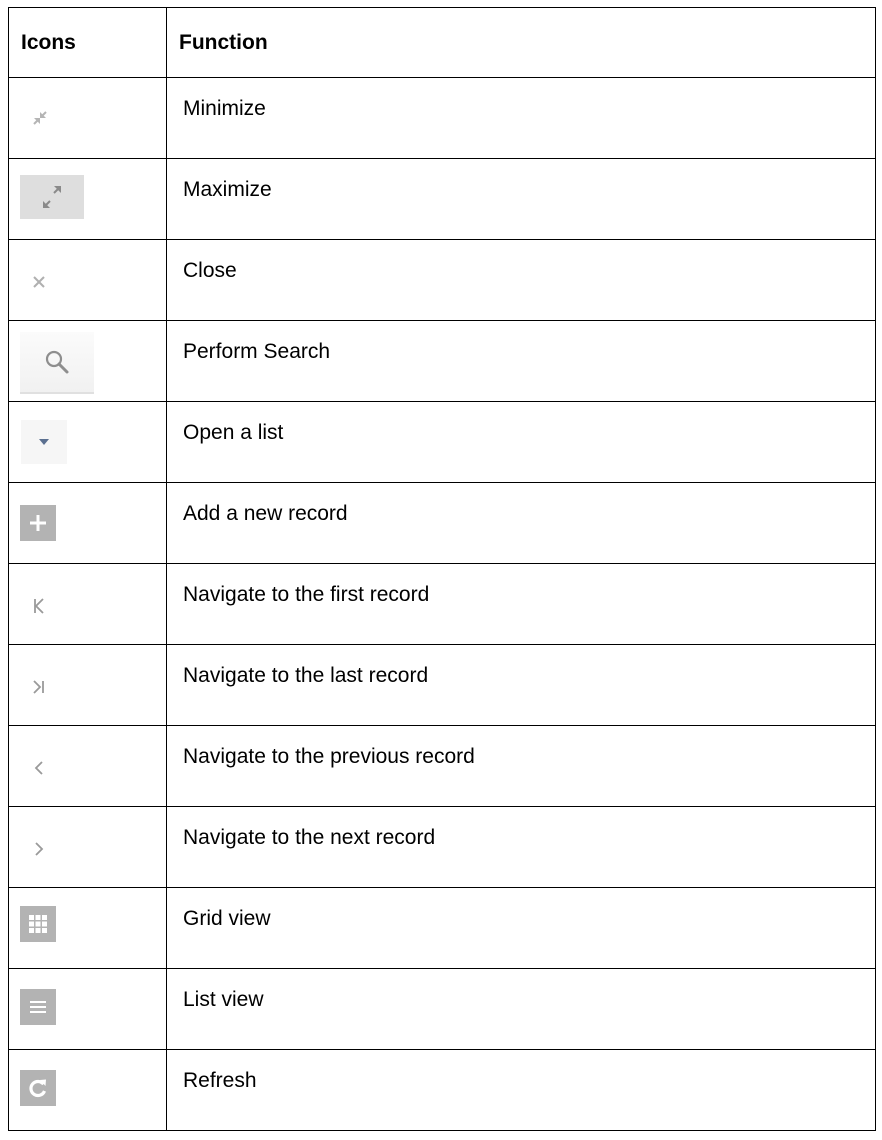 Image resolution: width=882 pixels, height=1140 pixels. I want to click on table-header-row: Icons Function, so click(442, 42).